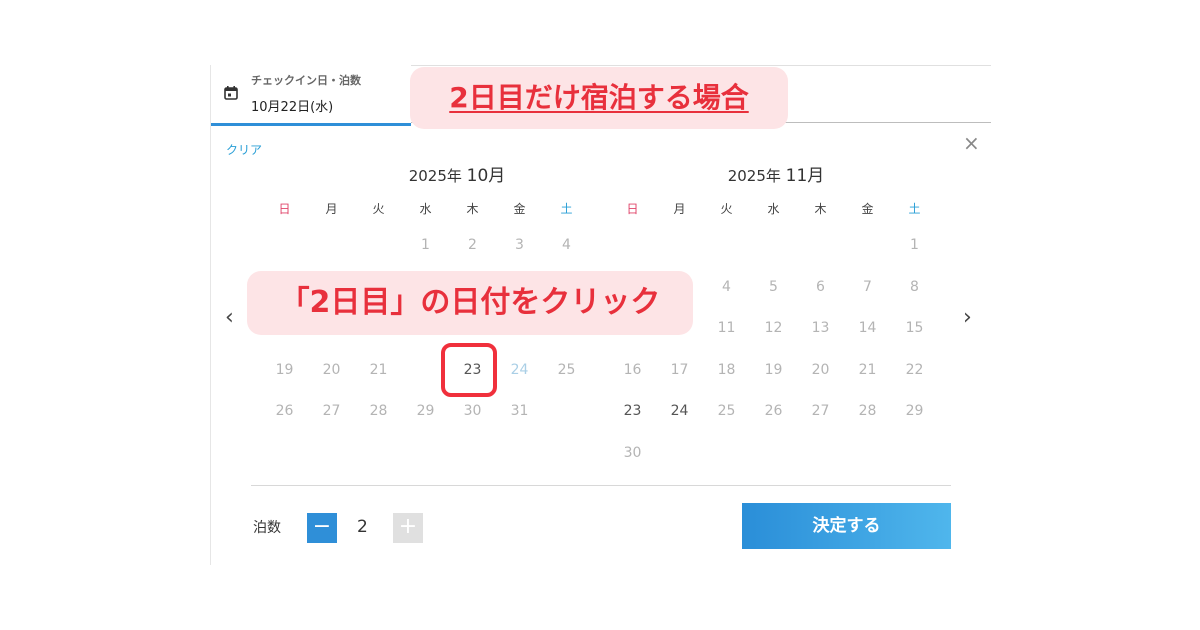 Image resolution: width=1200 pixels, height=630 pixels. I want to click on day-cell: 15, so click(914, 329).